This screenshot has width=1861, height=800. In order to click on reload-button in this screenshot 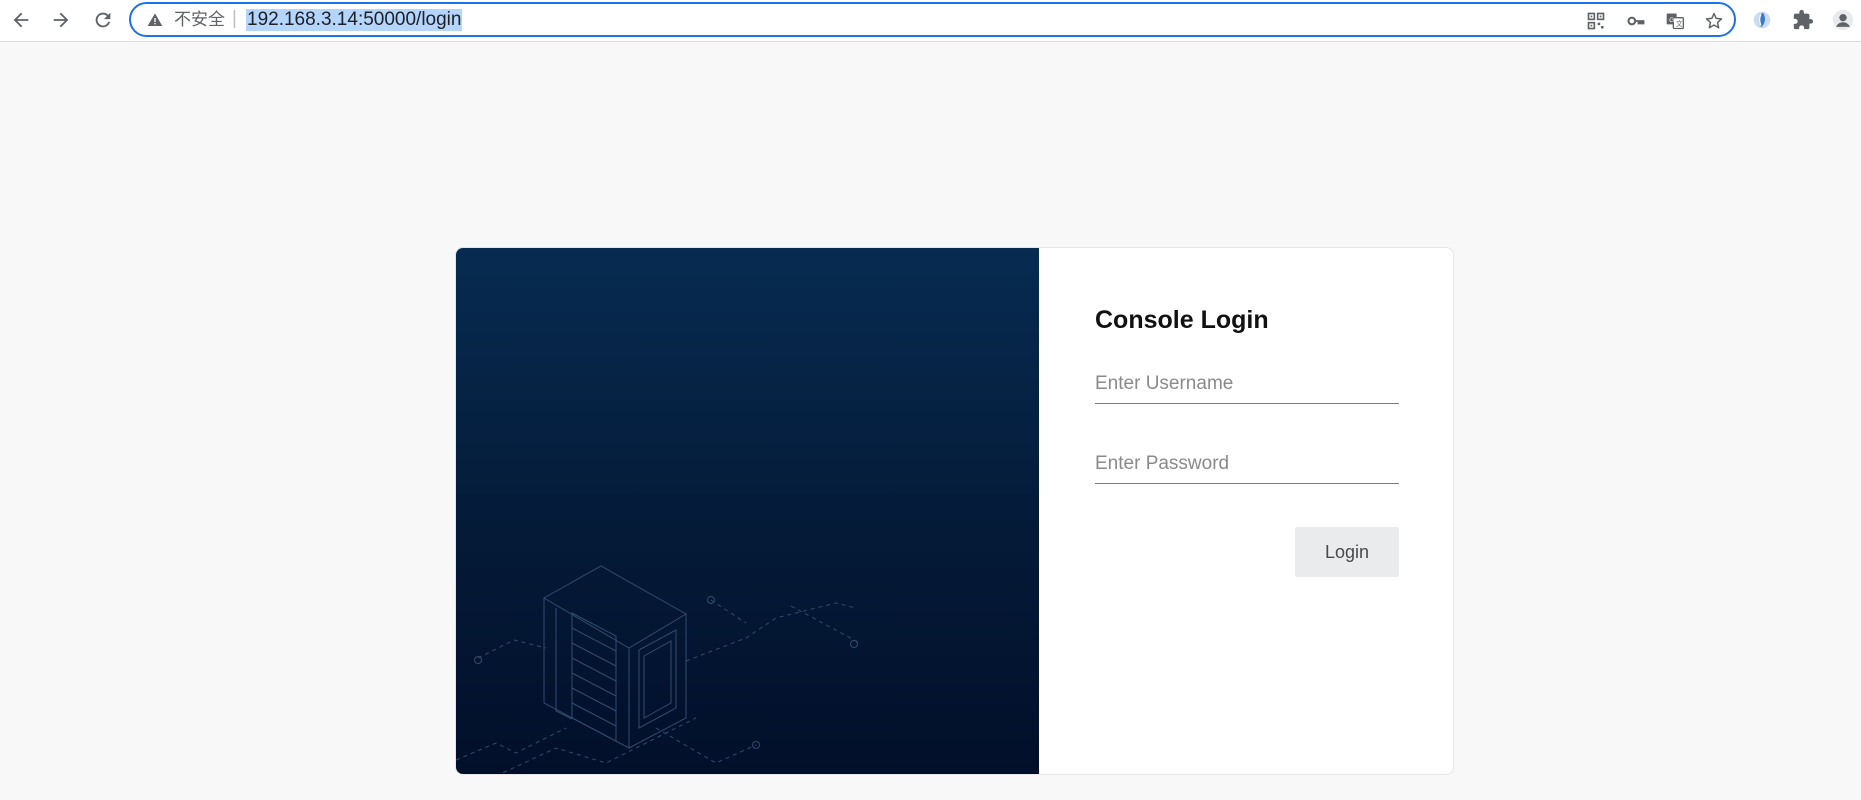, I will do `click(103, 20)`.